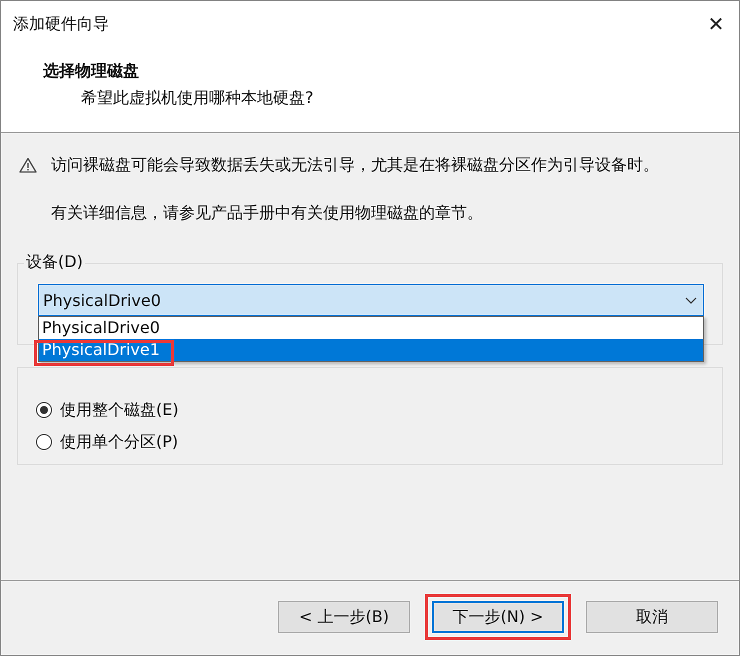 Image resolution: width=740 pixels, height=656 pixels. Describe the element at coordinates (119, 410) in the screenshot. I see `radio-label: 使用整个磁盘(E)` at that location.